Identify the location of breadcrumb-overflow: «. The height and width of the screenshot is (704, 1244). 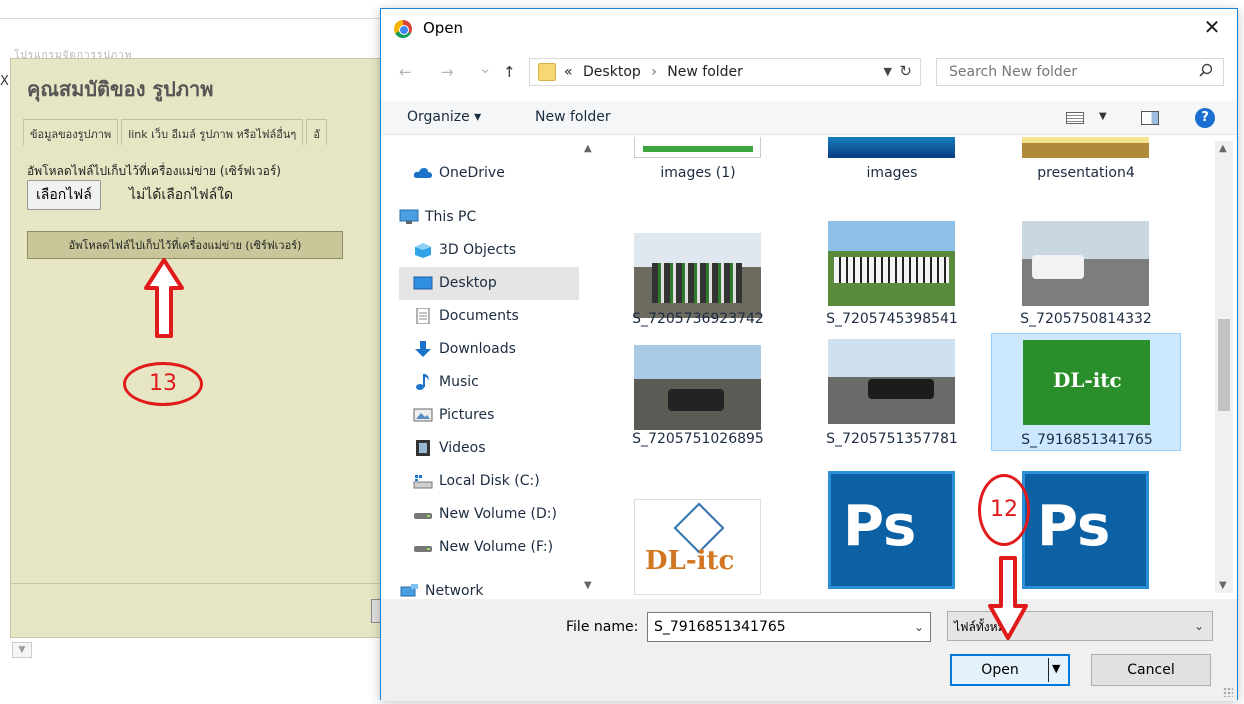
(568, 72).